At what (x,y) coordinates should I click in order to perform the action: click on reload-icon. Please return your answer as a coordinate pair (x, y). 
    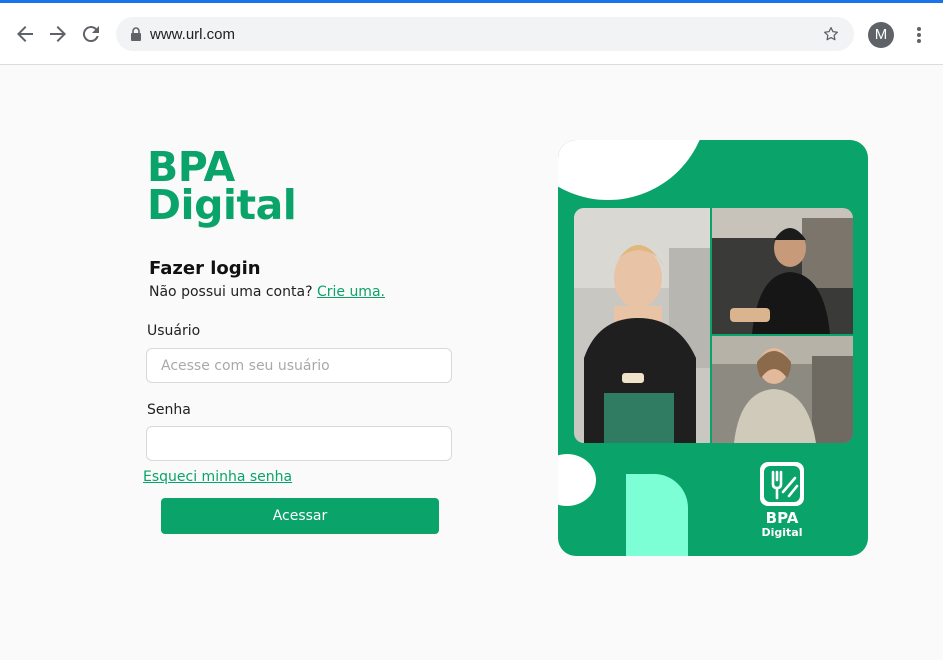
    Looking at the image, I should click on (91, 34).